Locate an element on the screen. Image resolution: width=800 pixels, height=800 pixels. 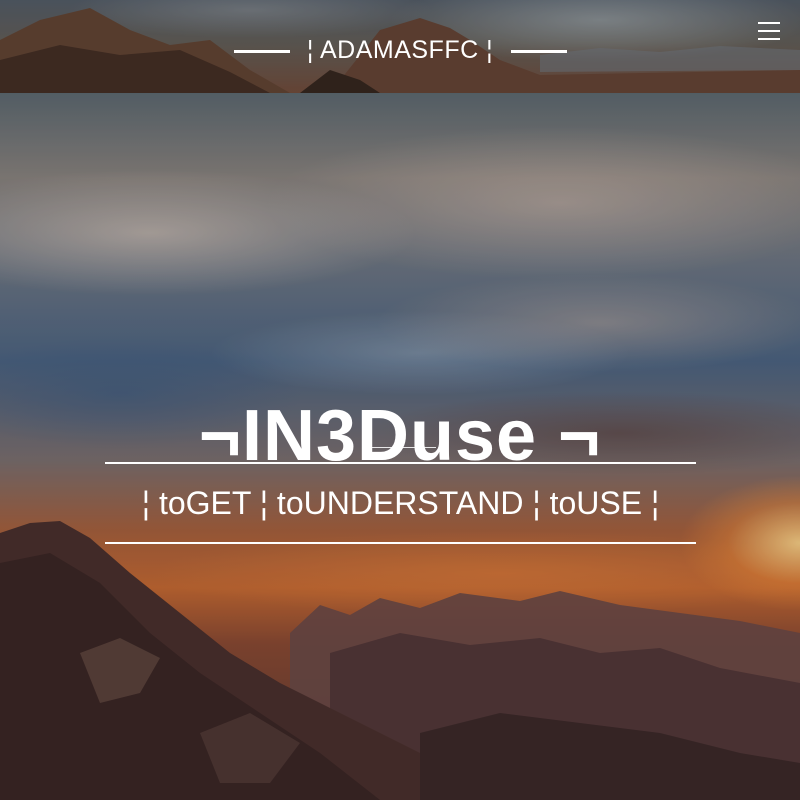
hamburger-menu-icon is located at coordinates (769, 32).